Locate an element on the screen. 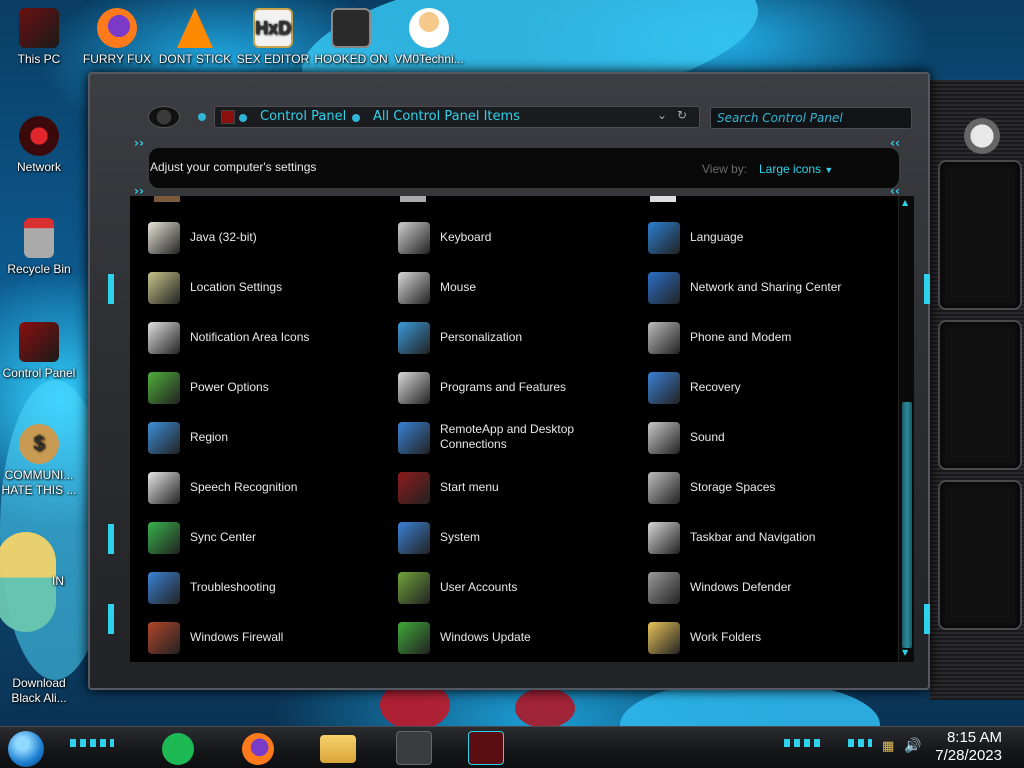 Image resolution: width=1024 pixels, height=768 pixels. system-icon is located at coordinates (414, 538).